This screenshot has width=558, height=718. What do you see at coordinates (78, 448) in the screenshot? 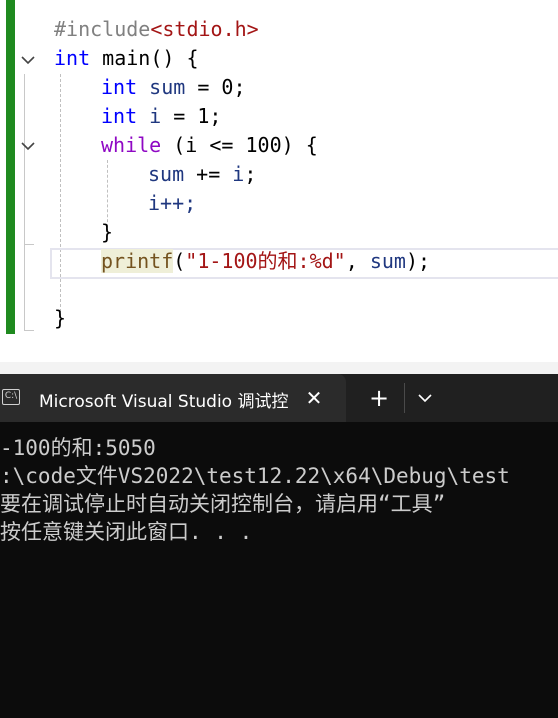
I see `console-output-line: -100的和:5050` at bounding box center [78, 448].